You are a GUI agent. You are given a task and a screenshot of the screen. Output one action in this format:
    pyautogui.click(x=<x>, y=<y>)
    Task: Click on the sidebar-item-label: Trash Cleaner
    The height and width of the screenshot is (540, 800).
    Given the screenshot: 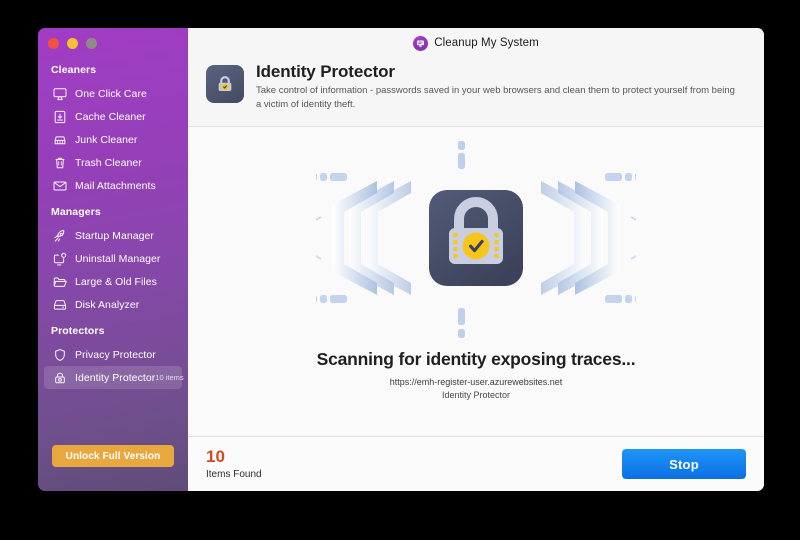 What is the action you would take?
    pyautogui.click(x=108, y=162)
    